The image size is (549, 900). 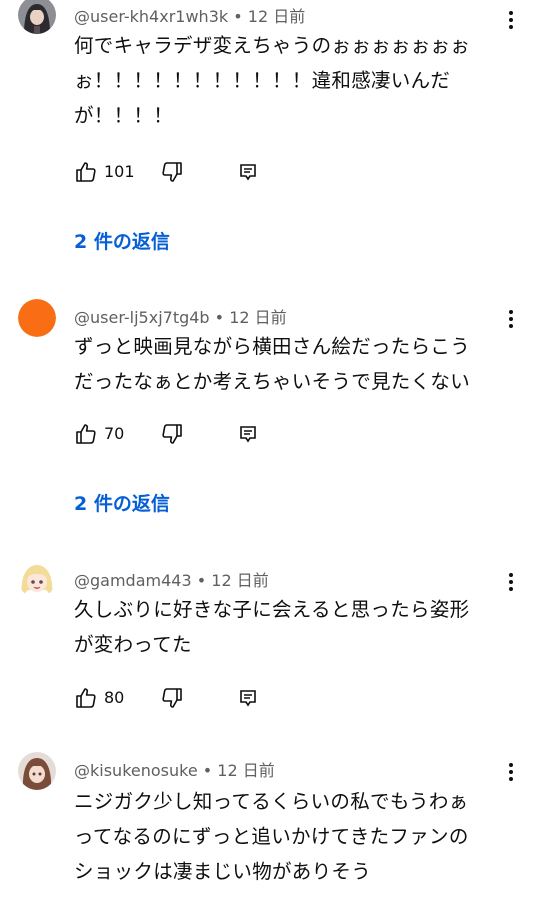 I want to click on like-count: 80, so click(x=114, y=697).